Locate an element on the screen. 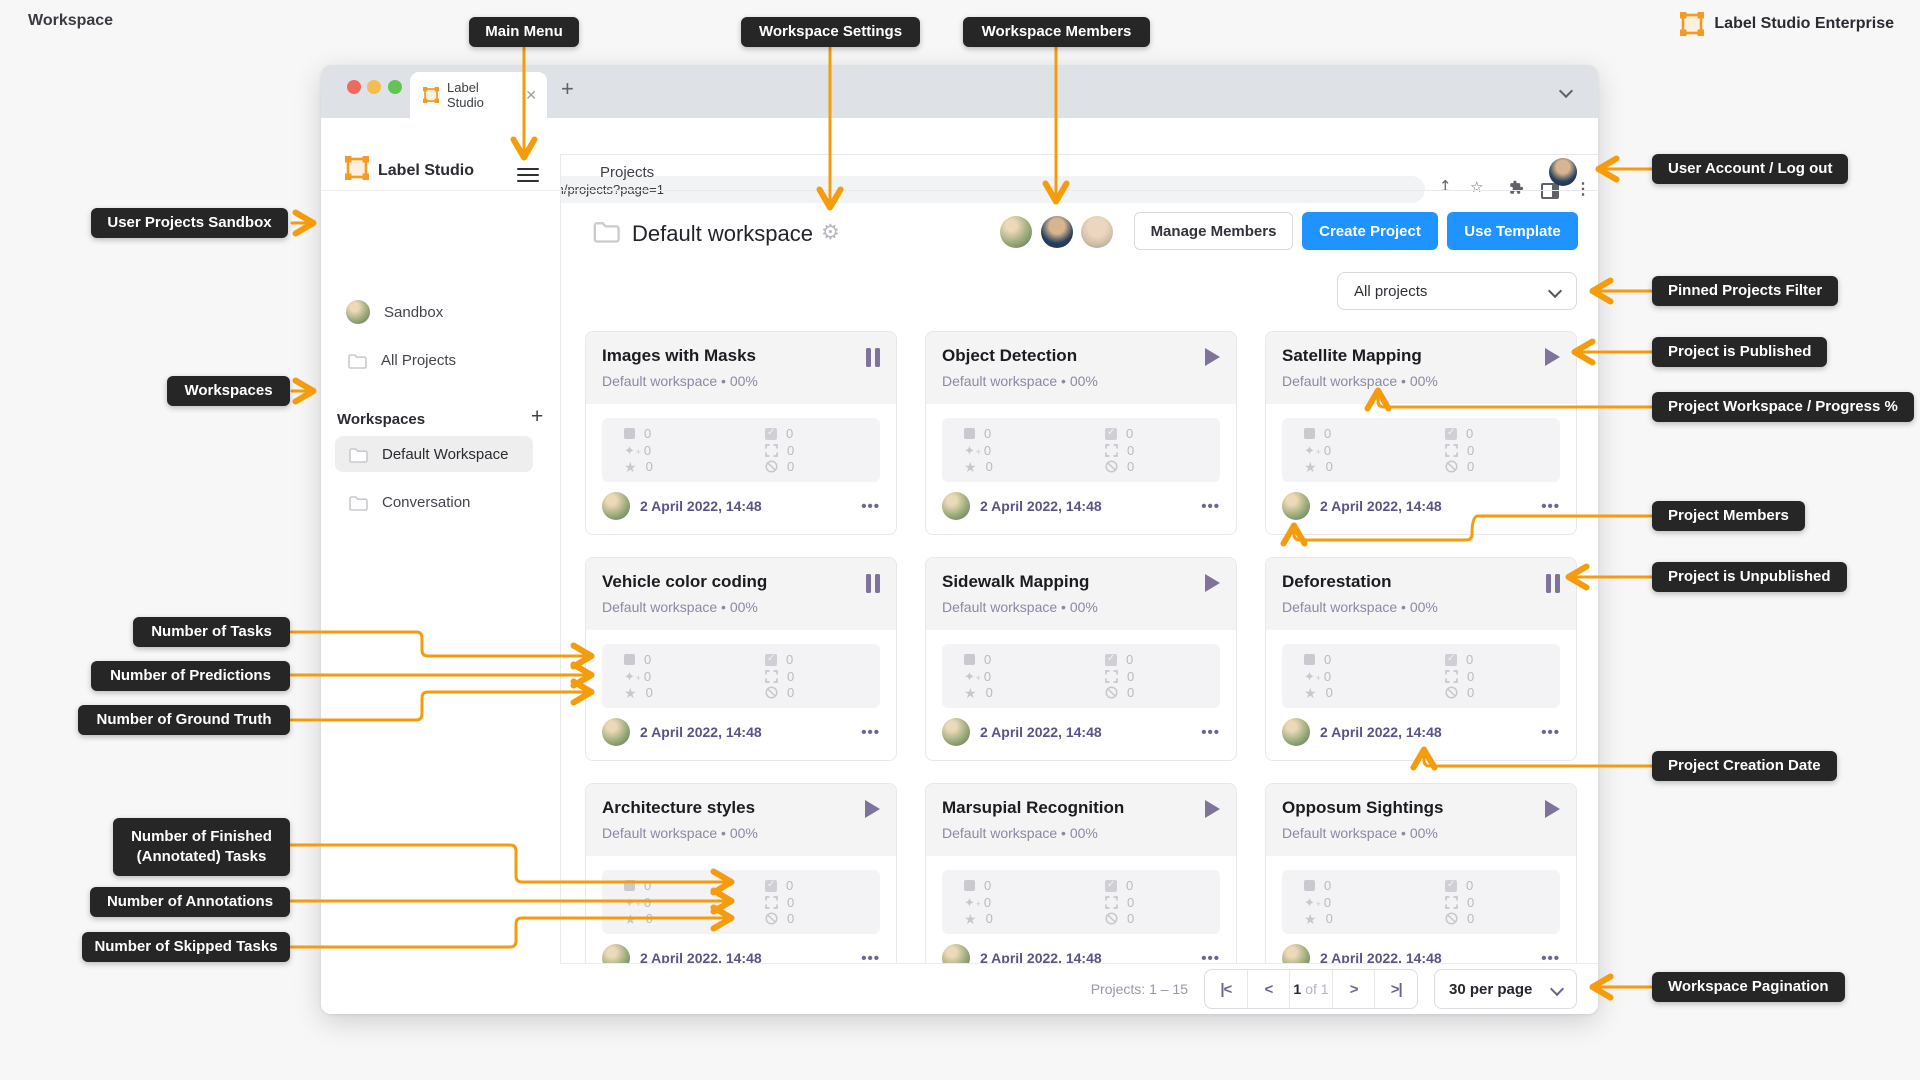  browser-menu-kebab-icon: ⋮ is located at coordinates (1583, 189).